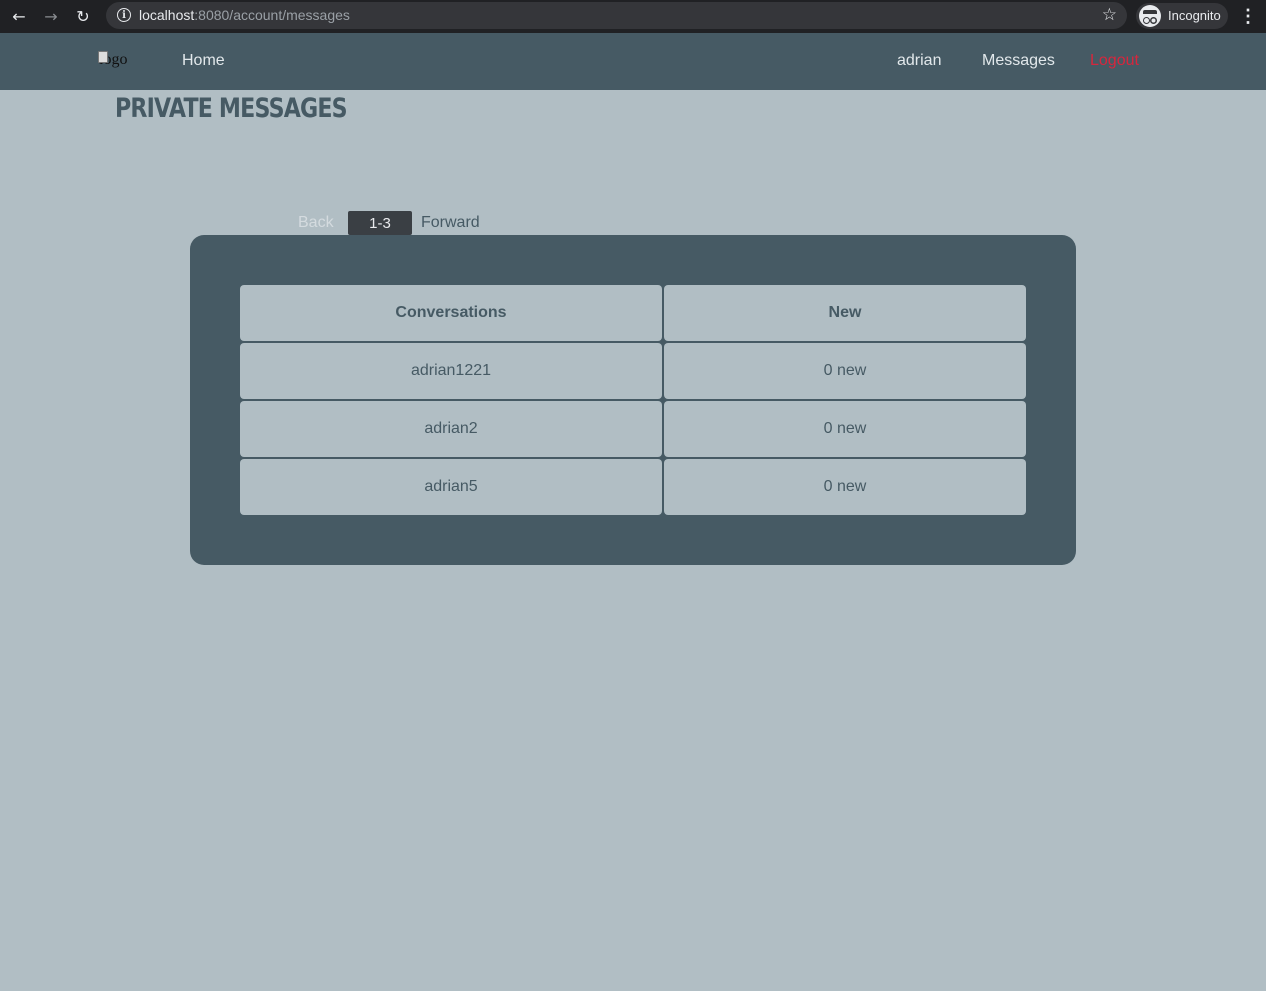 The image size is (1266, 991). I want to click on header-new: New, so click(845, 313).